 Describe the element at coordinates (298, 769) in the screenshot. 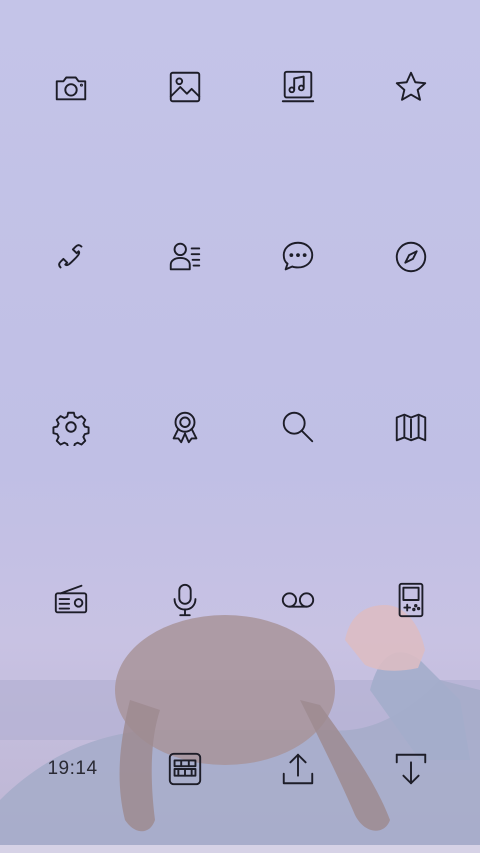

I see `share-upload-icon` at that location.